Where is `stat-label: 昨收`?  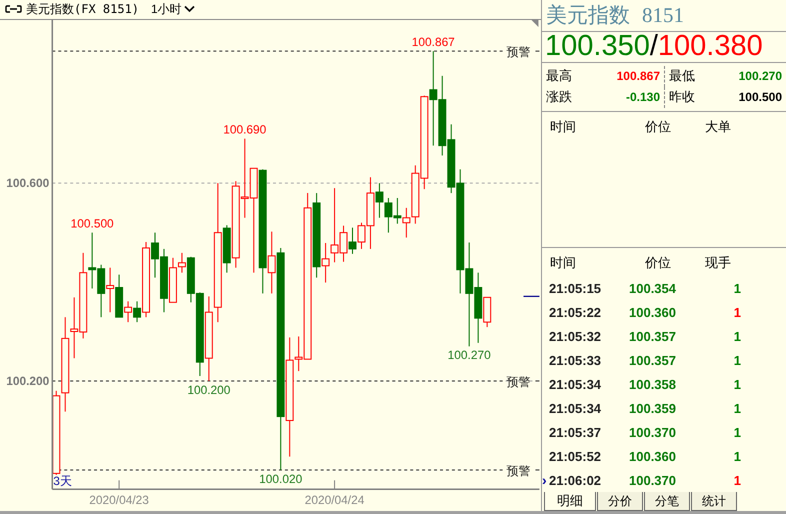 stat-label: 昨收 is located at coordinates (682, 97).